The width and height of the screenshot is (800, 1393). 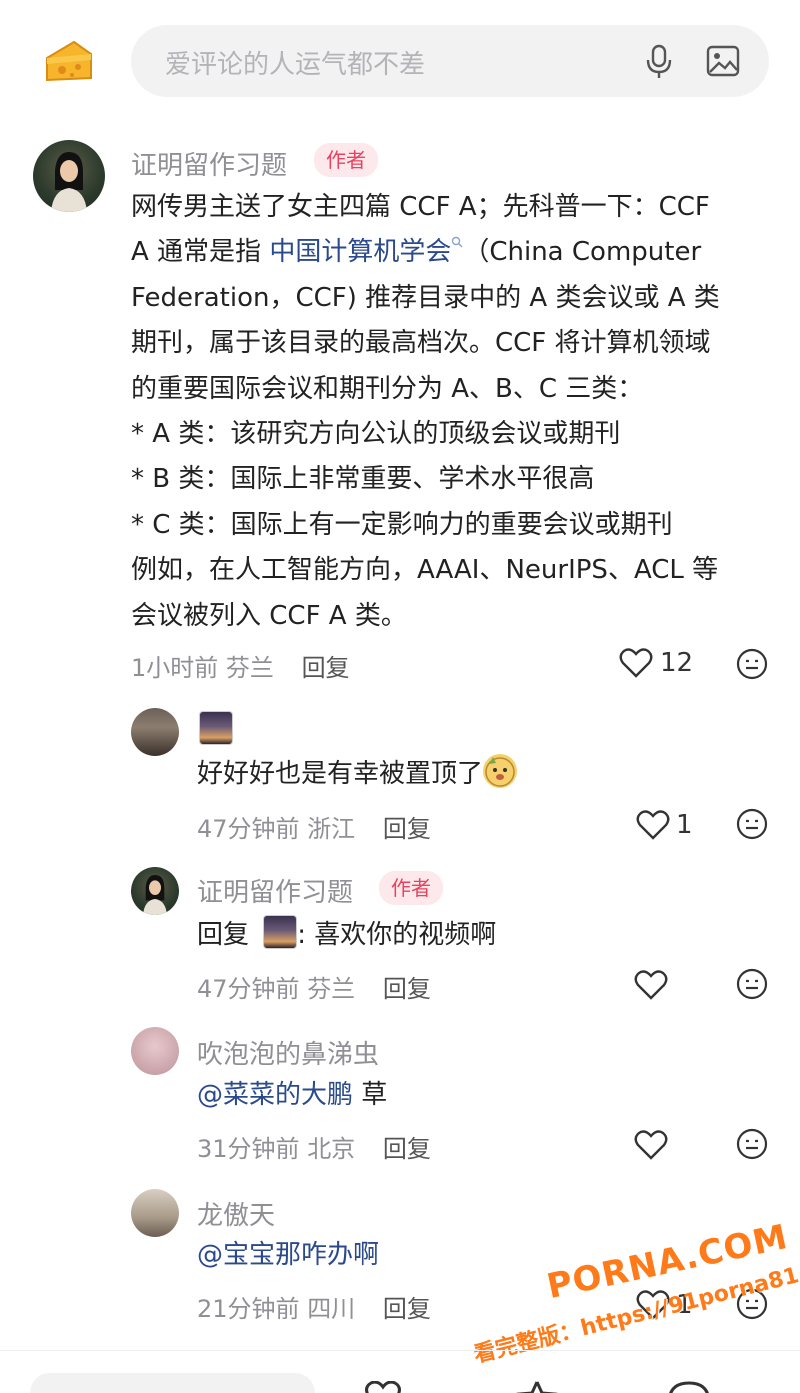 I want to click on mention-link: @菜菜的大鹏, so click(x=275, y=1095).